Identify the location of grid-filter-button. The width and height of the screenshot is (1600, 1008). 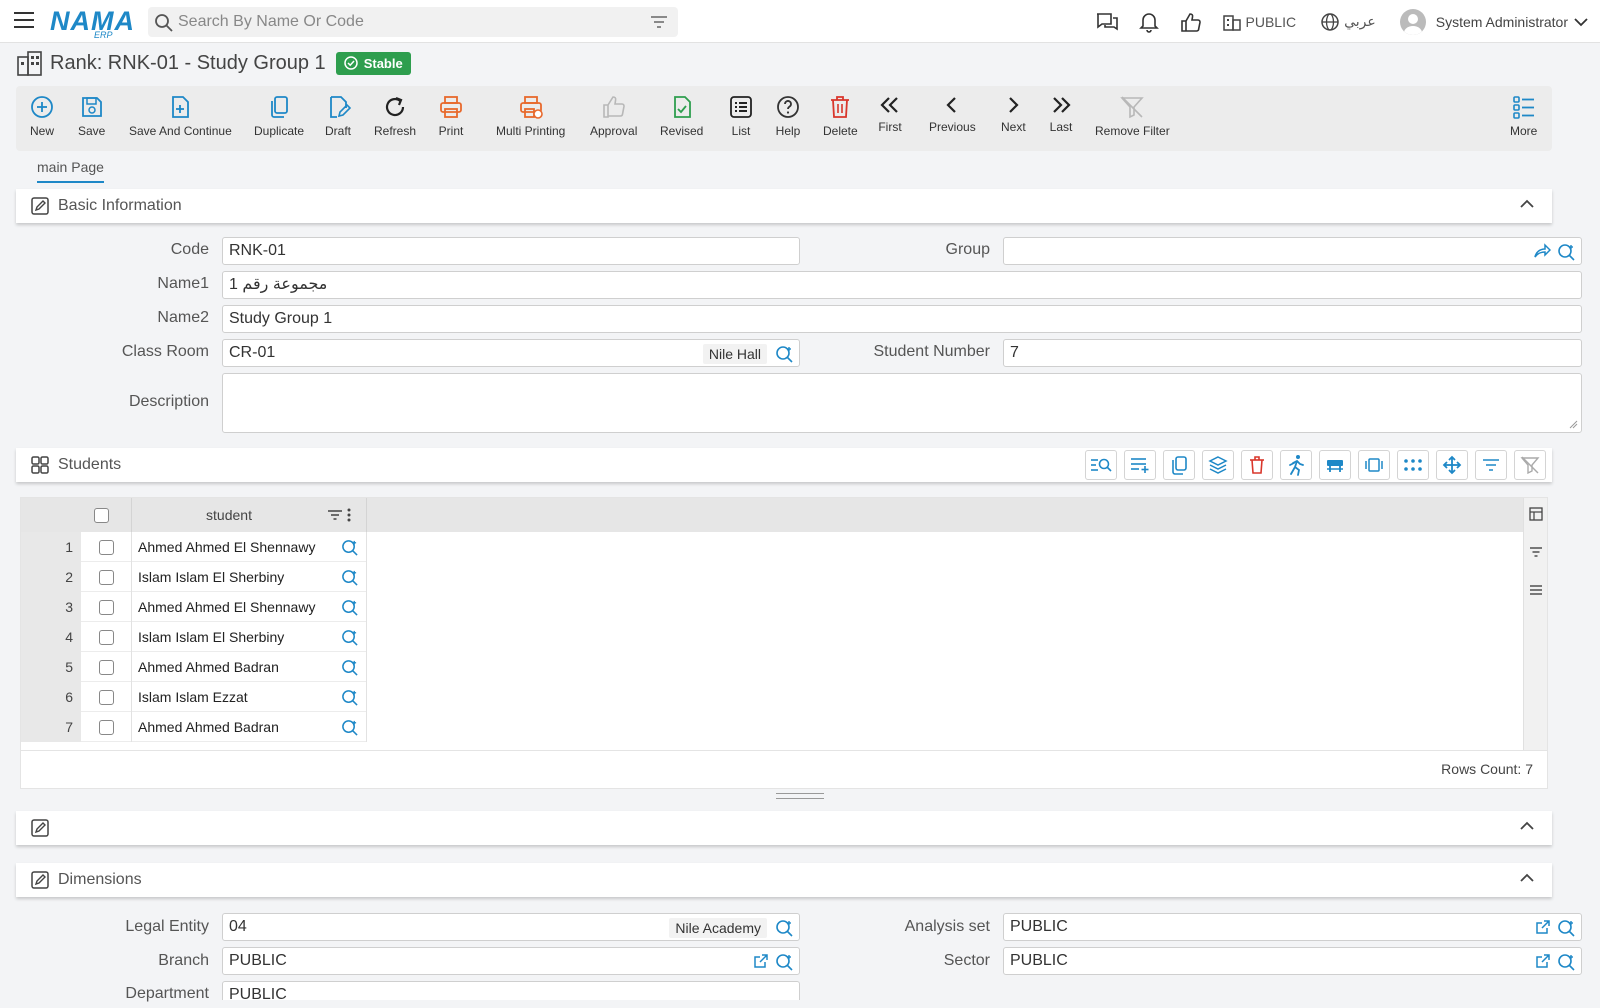
(1491, 465).